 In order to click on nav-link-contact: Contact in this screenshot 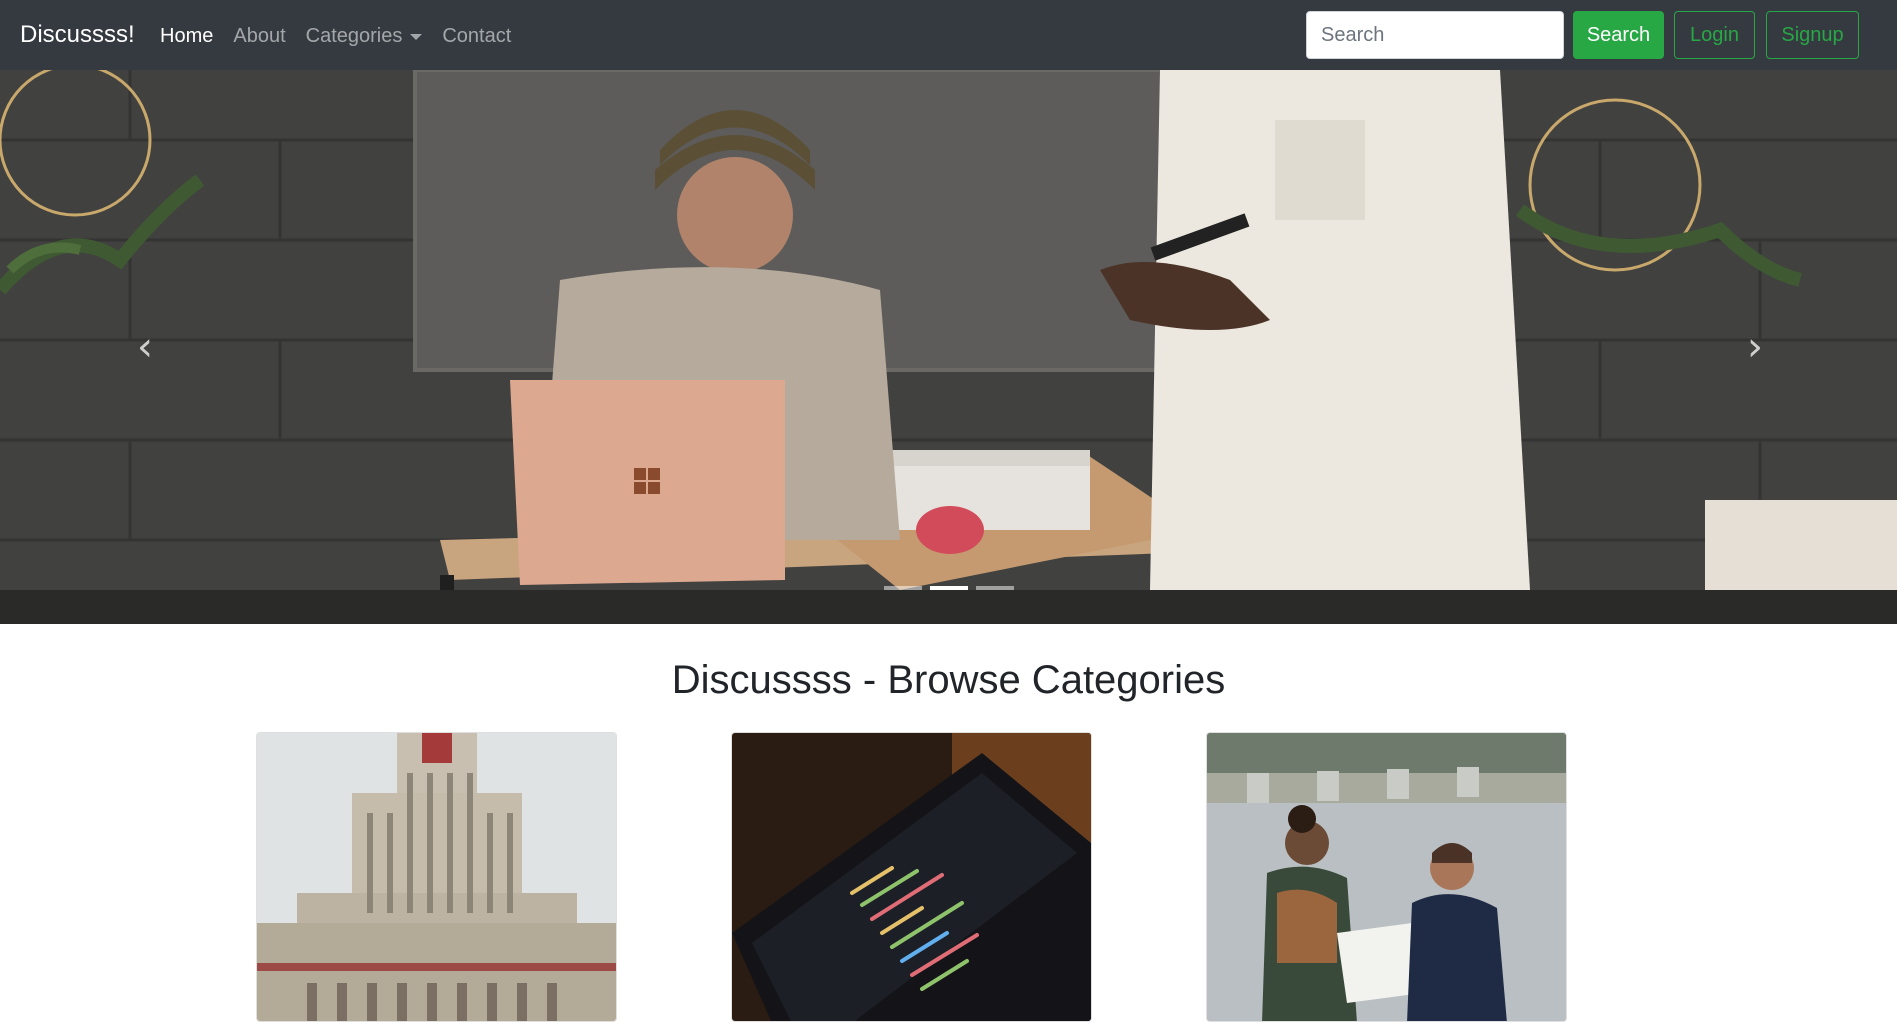, I will do `click(476, 36)`.